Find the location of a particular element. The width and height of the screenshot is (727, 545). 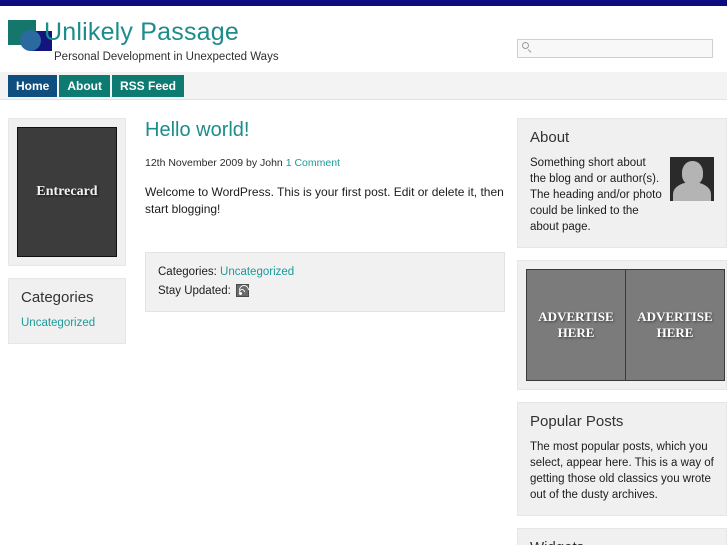

nav-item-about: About is located at coordinates (84, 86).